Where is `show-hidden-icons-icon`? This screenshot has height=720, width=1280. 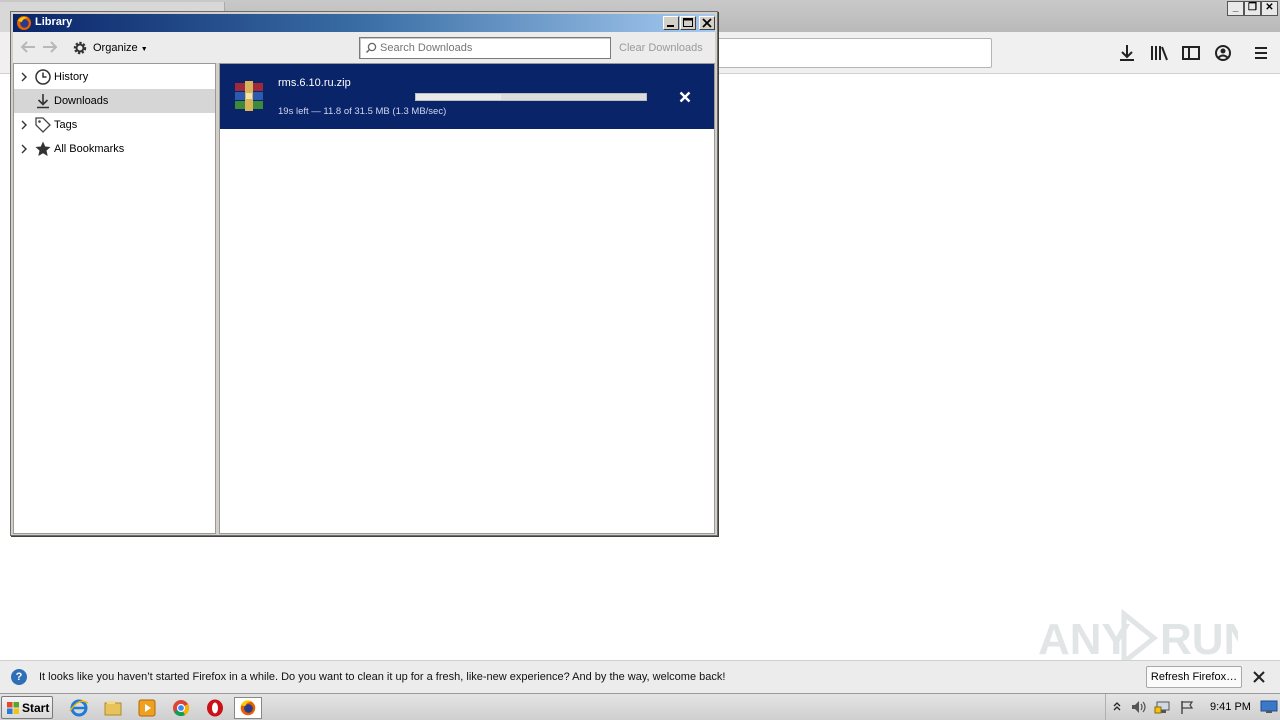 show-hidden-icons-icon is located at coordinates (1117, 706).